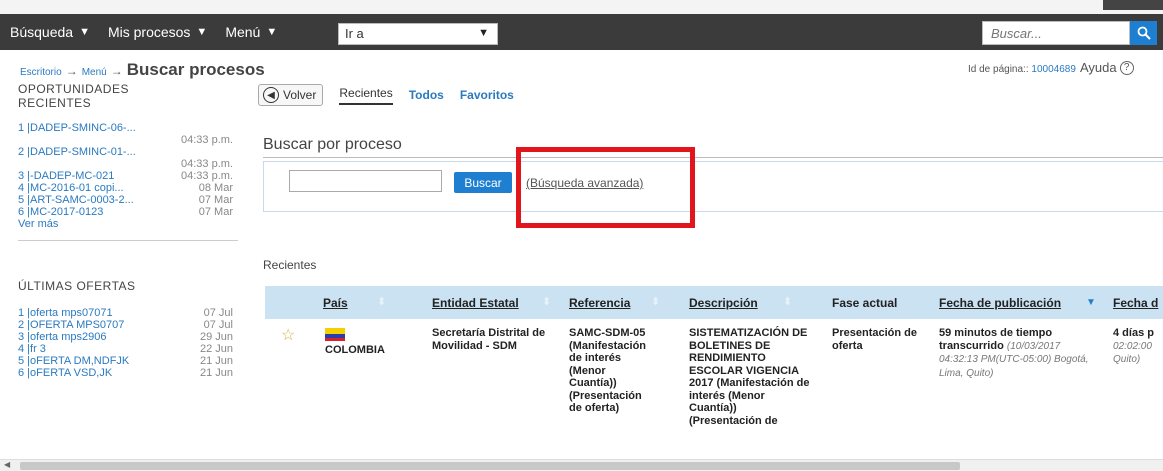 Image resolution: width=1163 pixels, height=471 pixels. What do you see at coordinates (418, 34) in the screenshot?
I see `goto-select: Ir a ▼` at bounding box center [418, 34].